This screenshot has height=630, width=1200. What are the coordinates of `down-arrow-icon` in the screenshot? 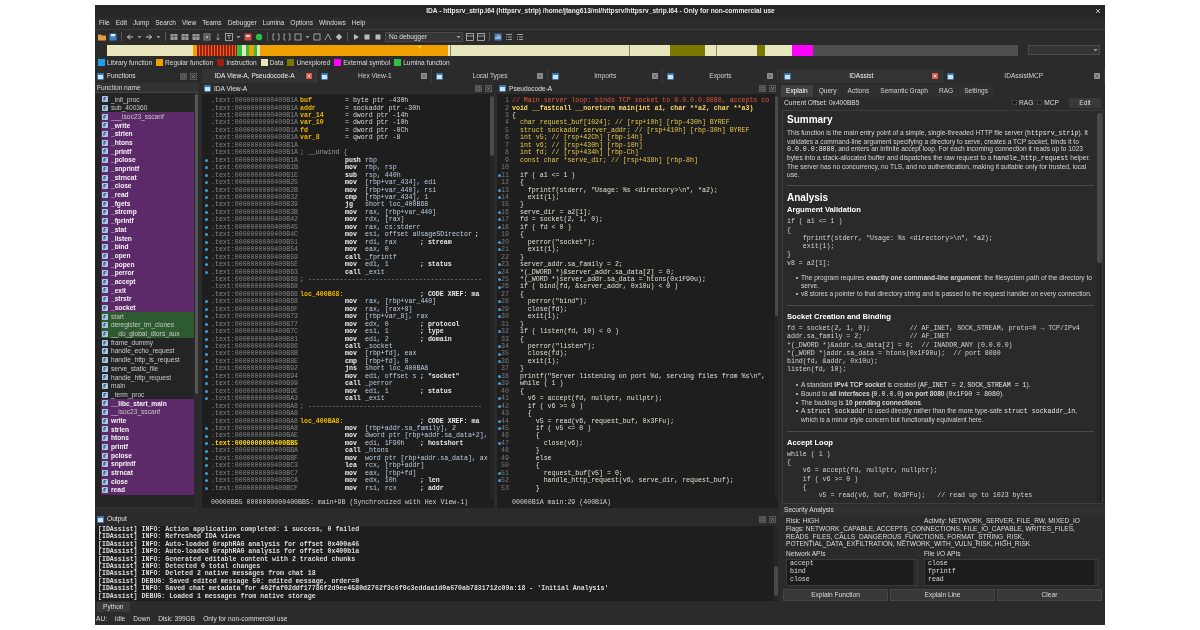 It's located at (218, 36).